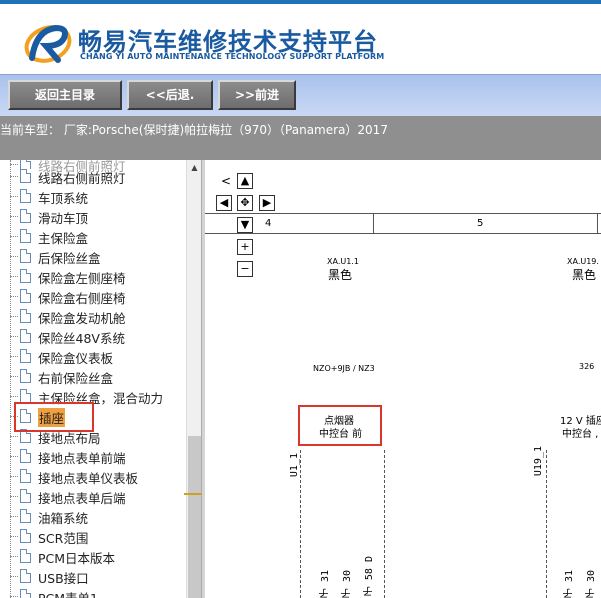 Image resolution: width=601 pixels, height=598 pixels. What do you see at coordinates (267, 203) in the screenshot?
I see `pan-right-icon: ▶` at bounding box center [267, 203].